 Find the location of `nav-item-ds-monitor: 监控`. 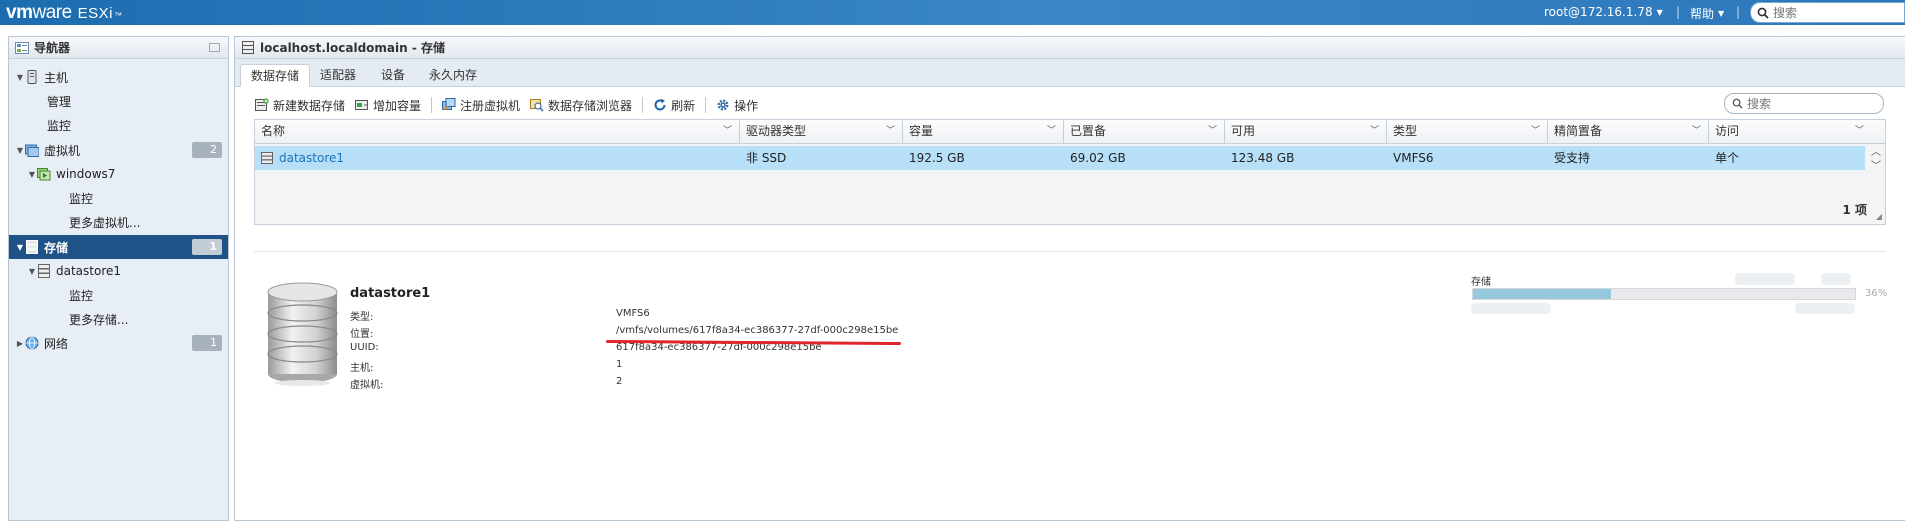

nav-item-ds-monitor: 监控 is located at coordinates (118, 295).